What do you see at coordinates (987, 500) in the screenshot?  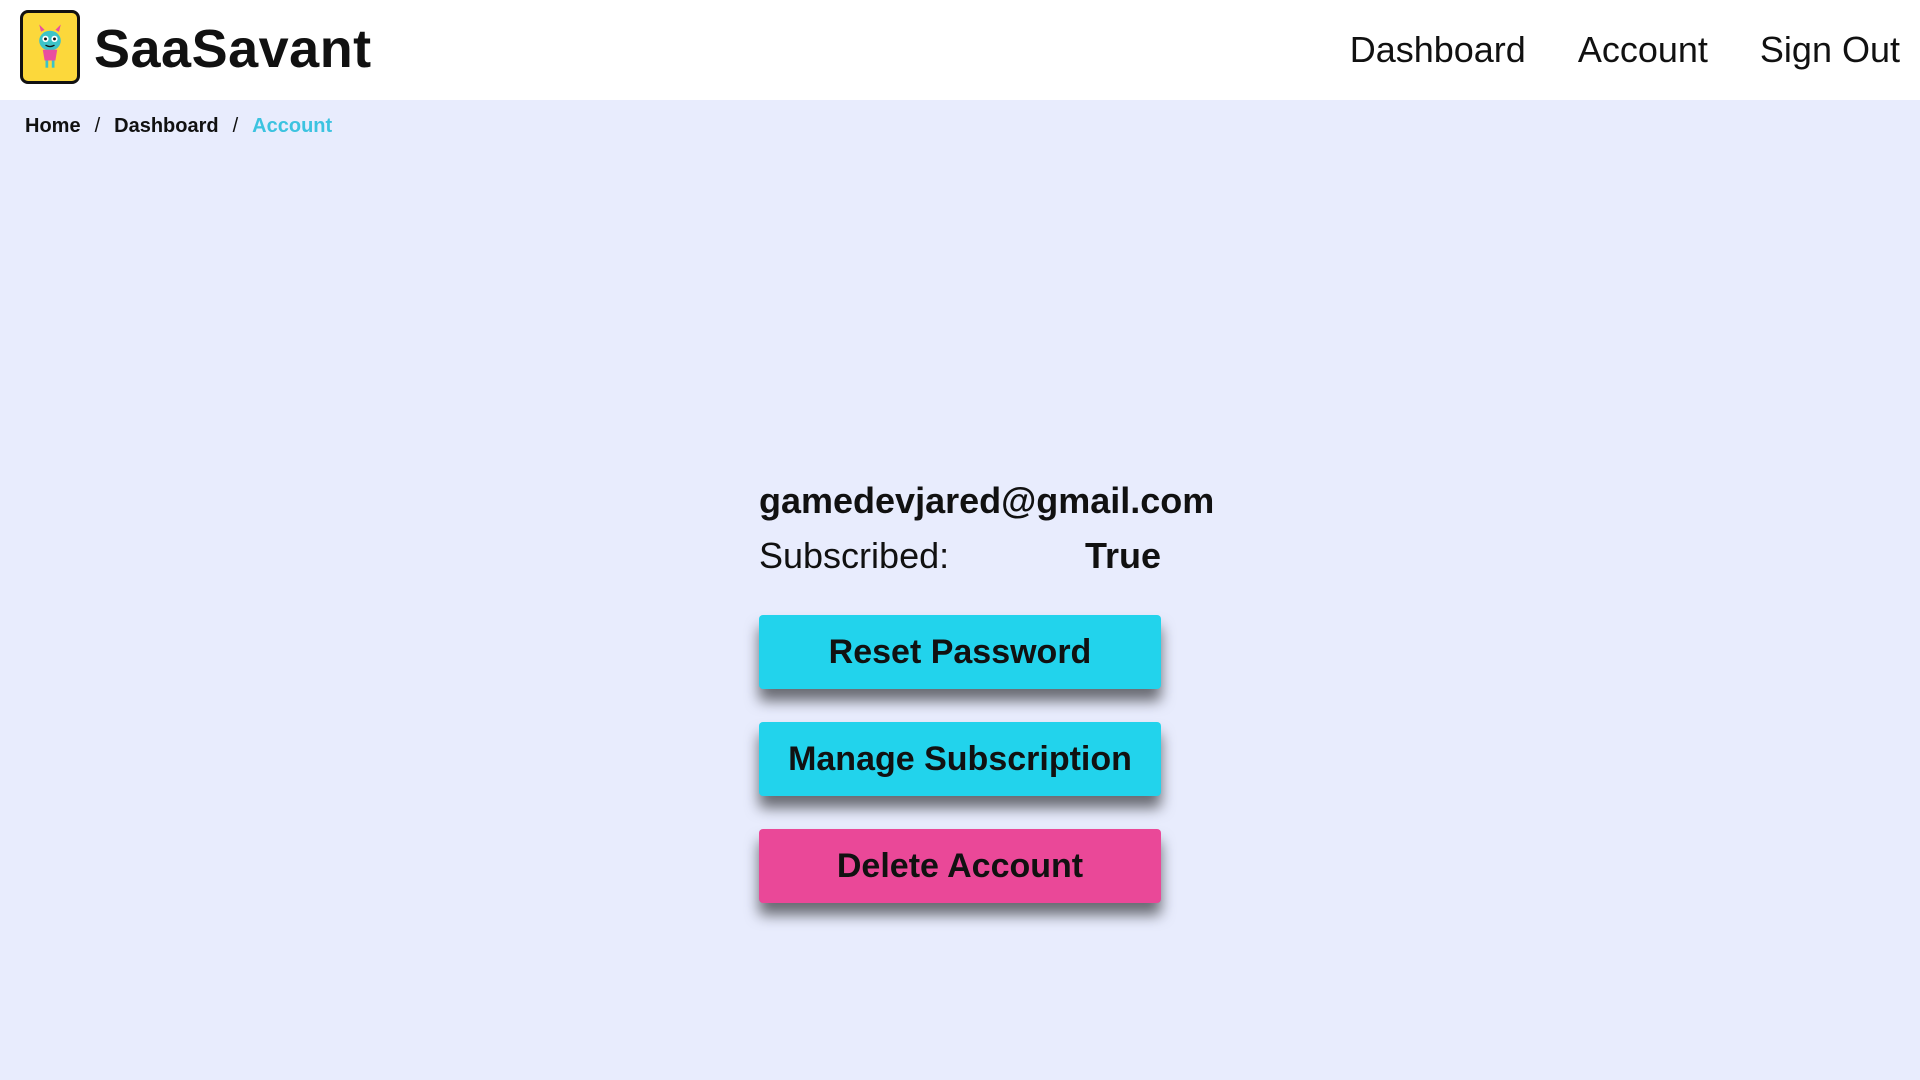 I see `account-email: gamedevjared@gmail.com` at bounding box center [987, 500].